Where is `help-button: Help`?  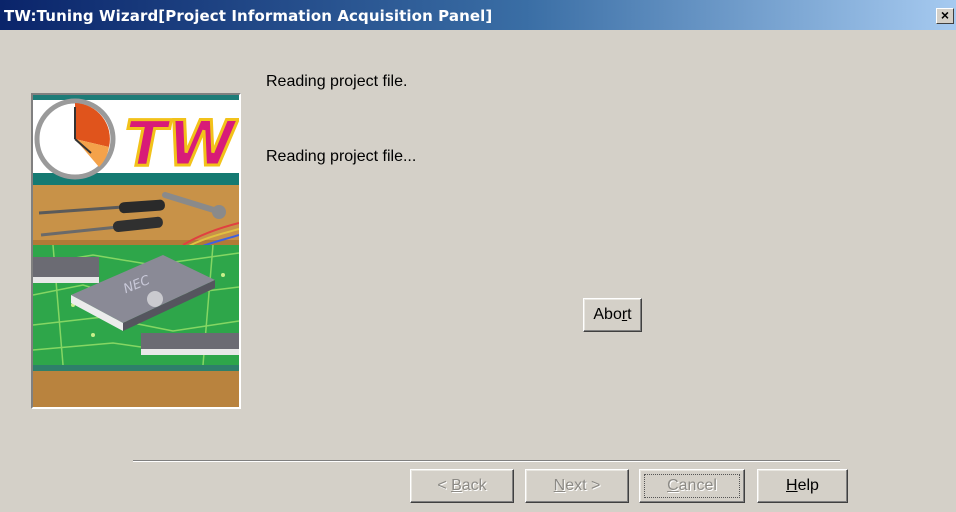
help-button: Help is located at coordinates (802, 486).